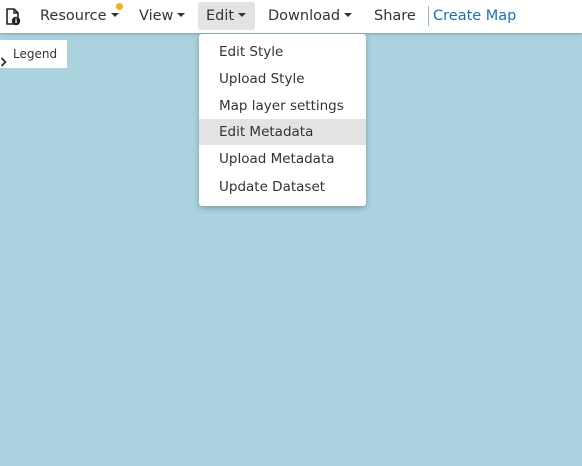  What do you see at coordinates (428, 16) in the screenshot?
I see `toolbar-divider` at bounding box center [428, 16].